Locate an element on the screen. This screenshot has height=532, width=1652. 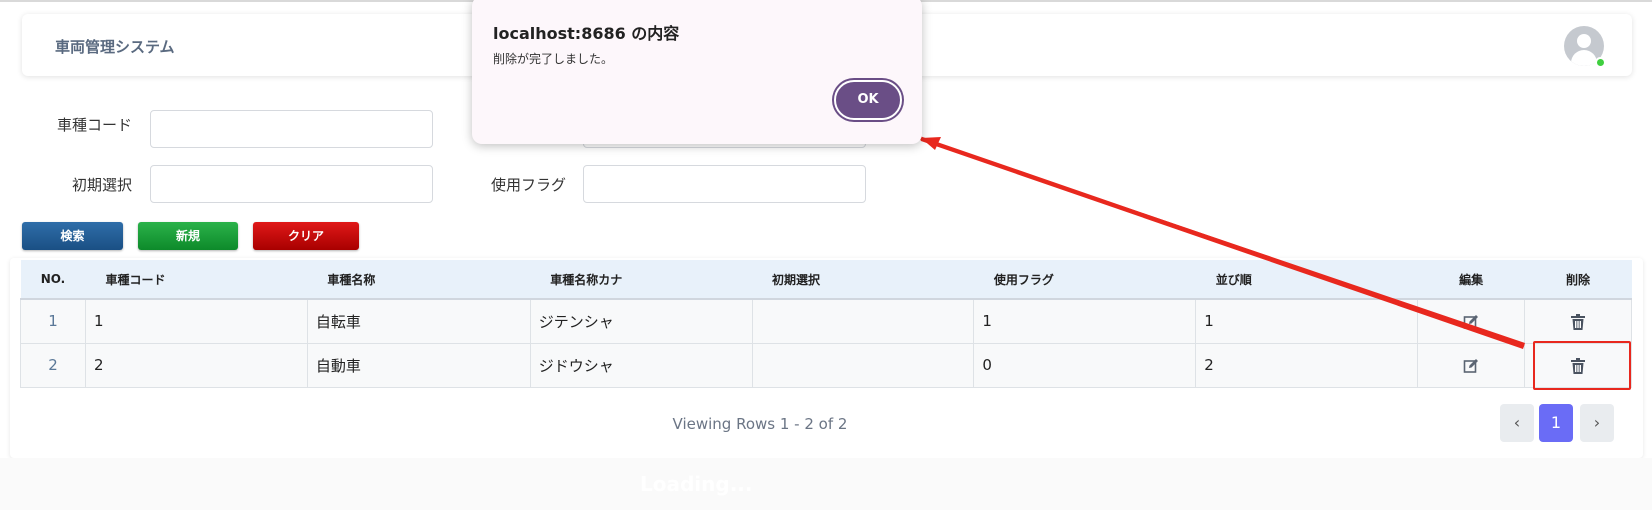
alert-dialog: localhost:8686 の内容 削除が完了しました。 OK is located at coordinates (697, 72).